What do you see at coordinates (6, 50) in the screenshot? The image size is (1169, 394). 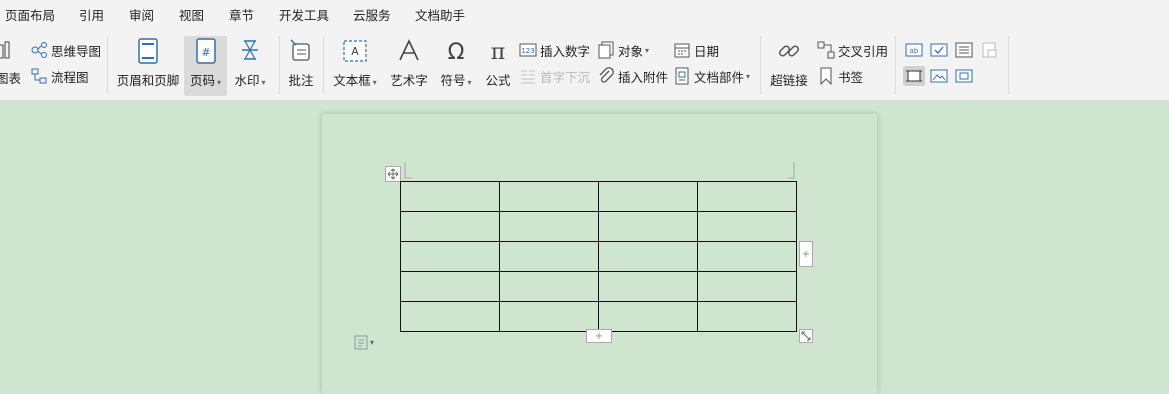 I see `chart-icon-button` at bounding box center [6, 50].